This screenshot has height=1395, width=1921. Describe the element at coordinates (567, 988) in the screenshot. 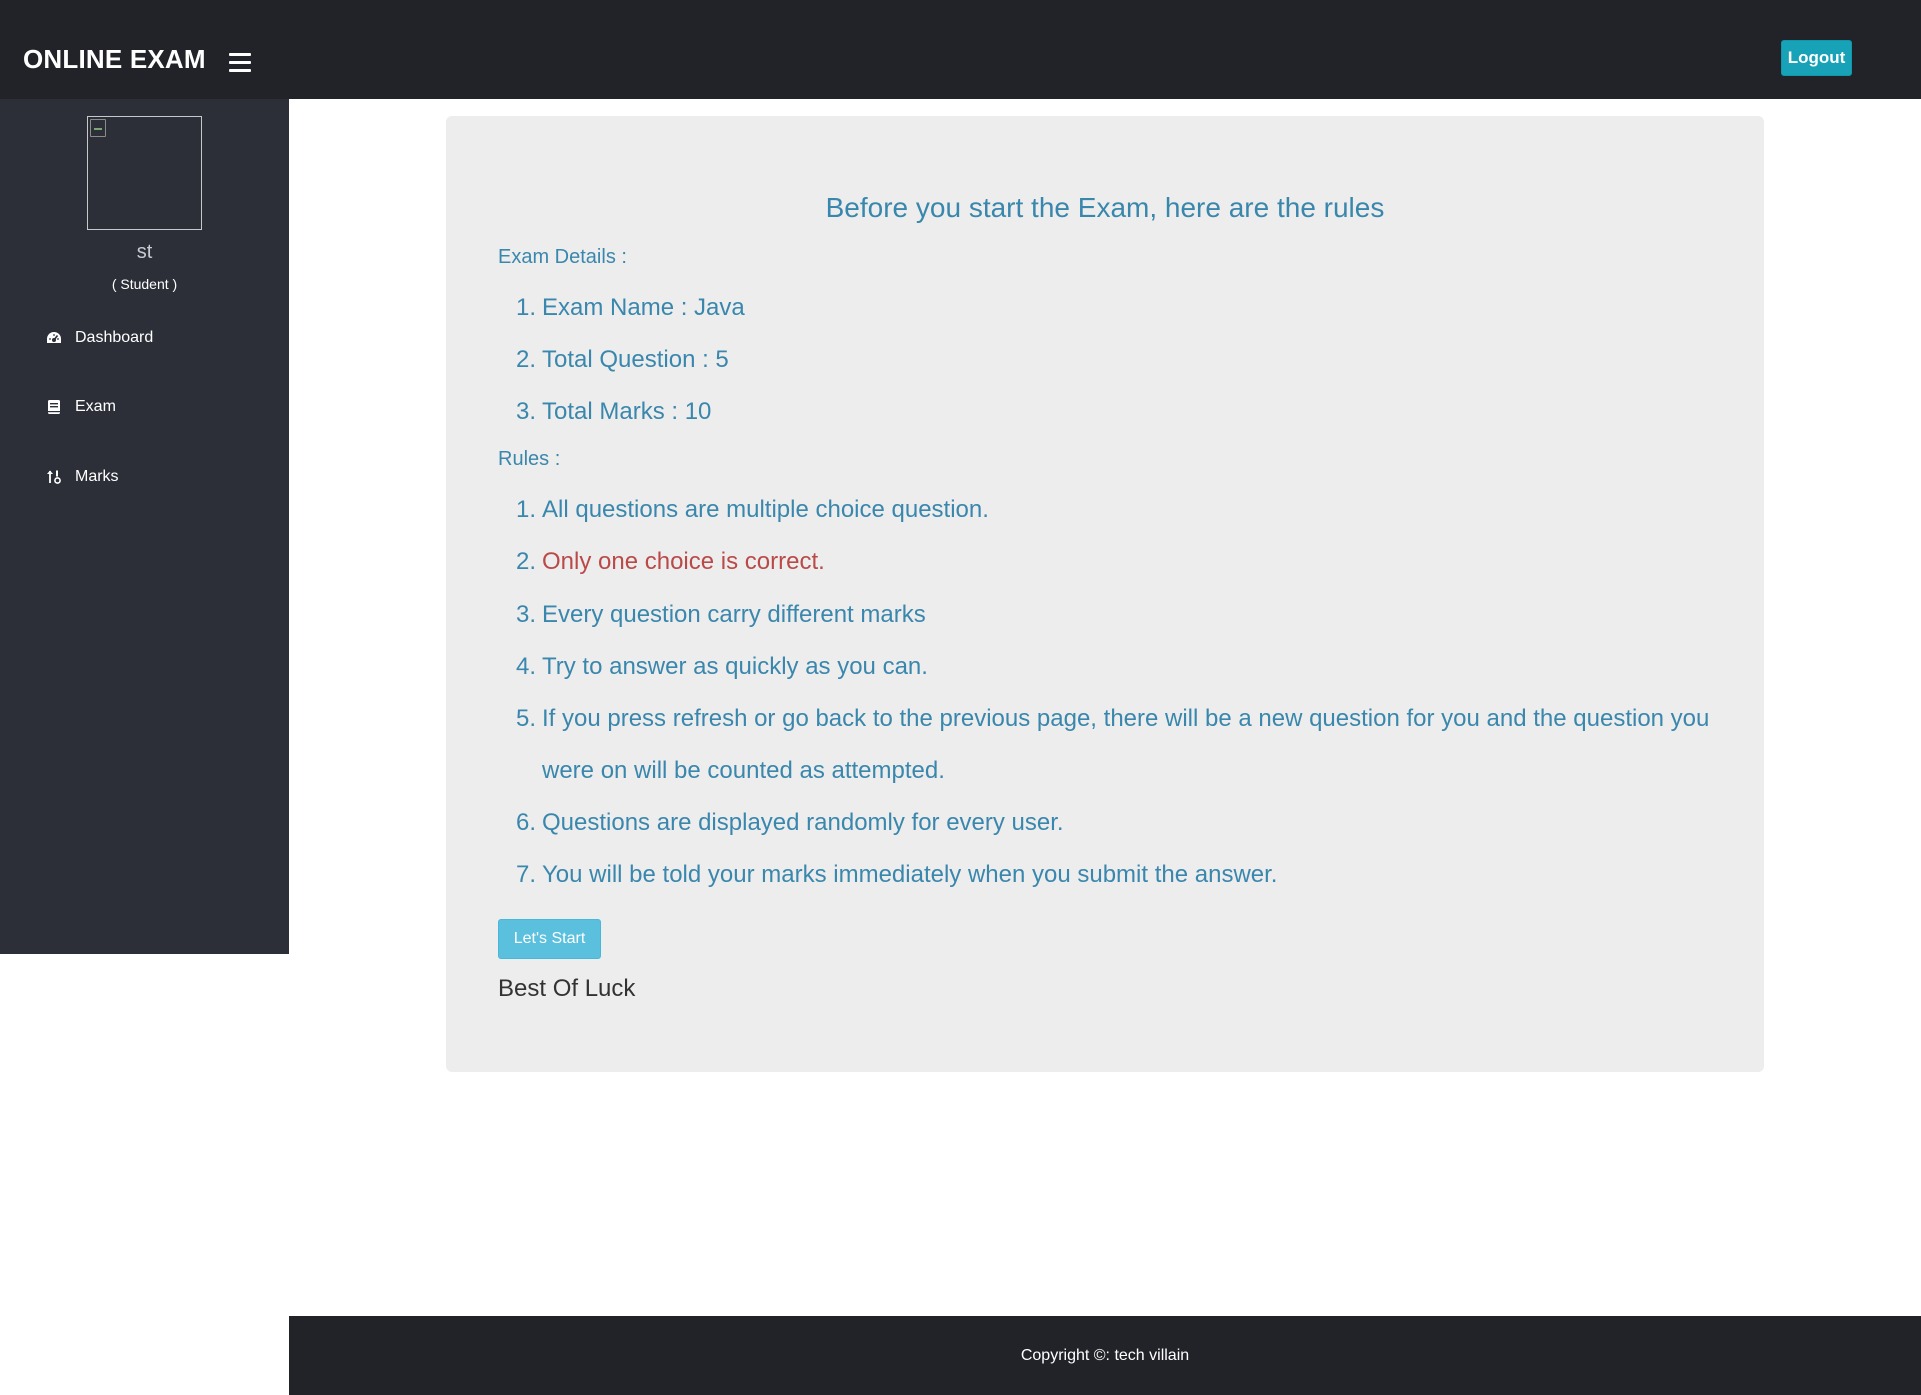

I see `closing-message: Best Of Luck` at that location.